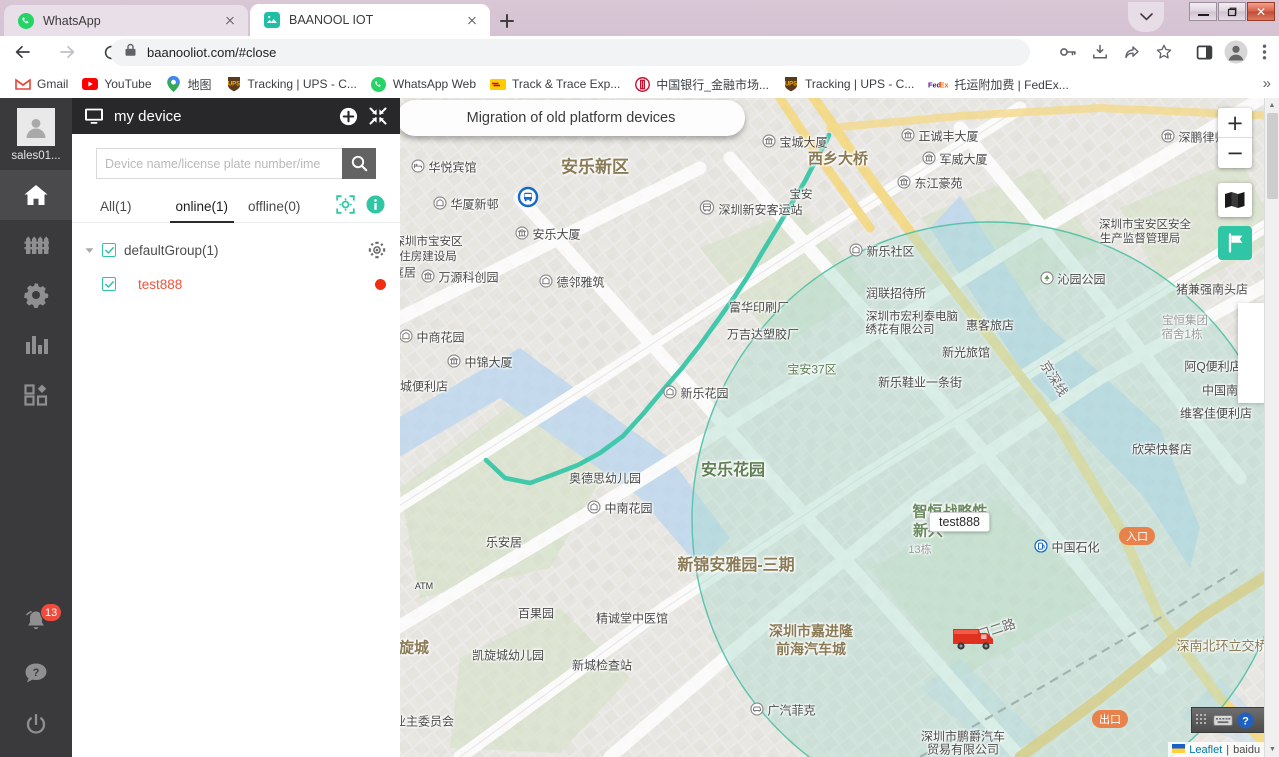 The width and height of the screenshot is (1279, 757). What do you see at coordinates (1236, 52) in the screenshot?
I see `profile-icon` at bounding box center [1236, 52].